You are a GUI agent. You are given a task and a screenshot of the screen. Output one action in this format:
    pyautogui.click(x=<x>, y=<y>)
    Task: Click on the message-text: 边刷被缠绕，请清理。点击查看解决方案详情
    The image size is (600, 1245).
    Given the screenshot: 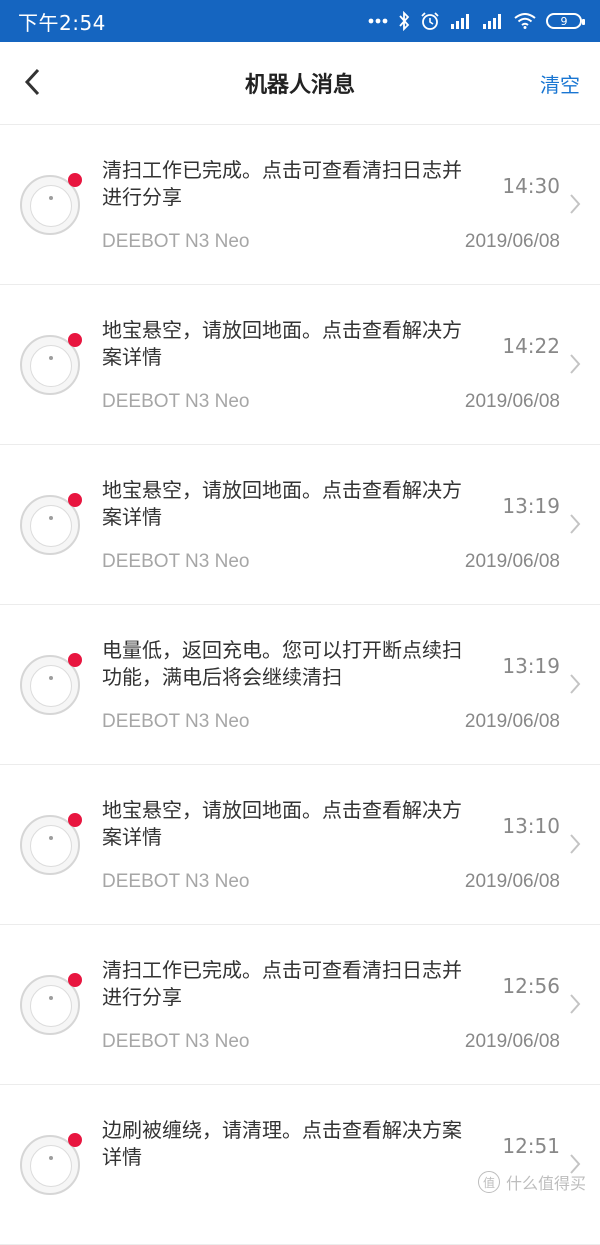 What is the action you would take?
    pyautogui.click(x=282, y=1143)
    